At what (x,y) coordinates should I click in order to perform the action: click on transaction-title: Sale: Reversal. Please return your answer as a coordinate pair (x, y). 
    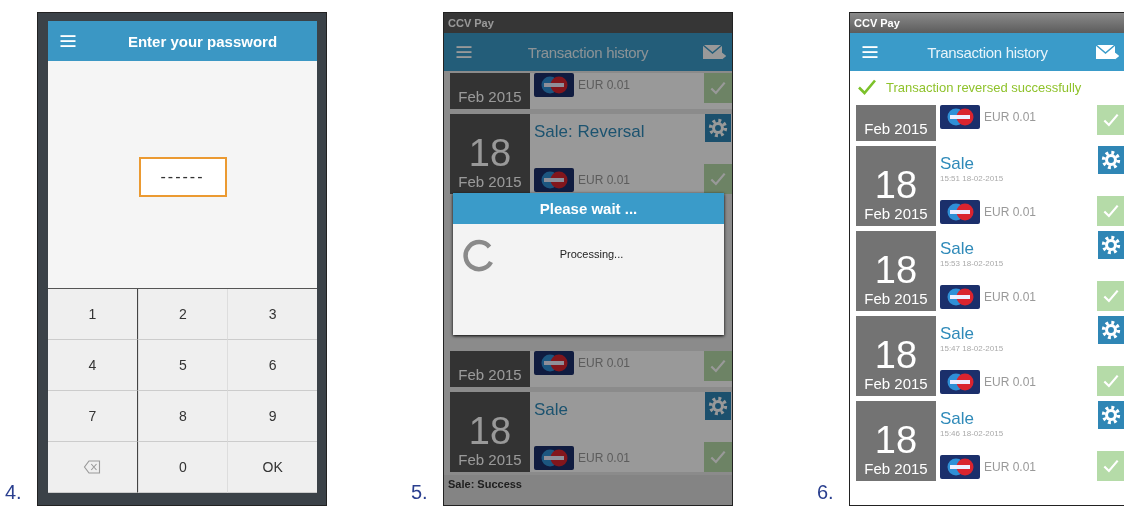
    Looking at the image, I should click on (590, 131).